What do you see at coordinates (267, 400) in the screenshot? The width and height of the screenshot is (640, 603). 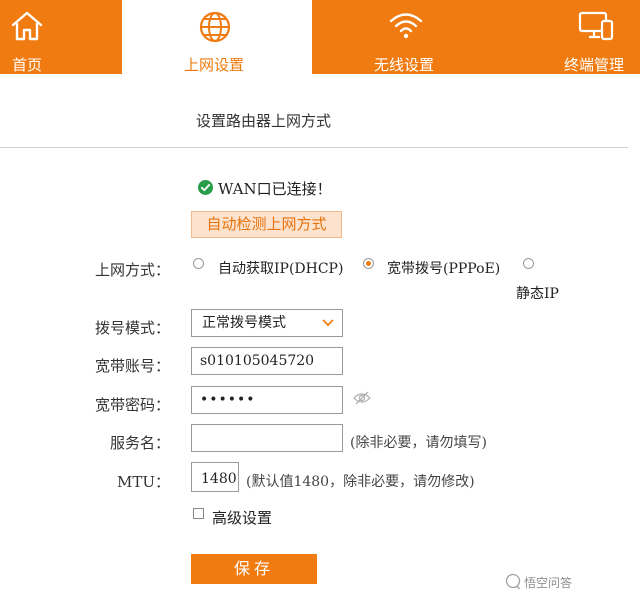 I see `broadband-password-input: ••••••` at bounding box center [267, 400].